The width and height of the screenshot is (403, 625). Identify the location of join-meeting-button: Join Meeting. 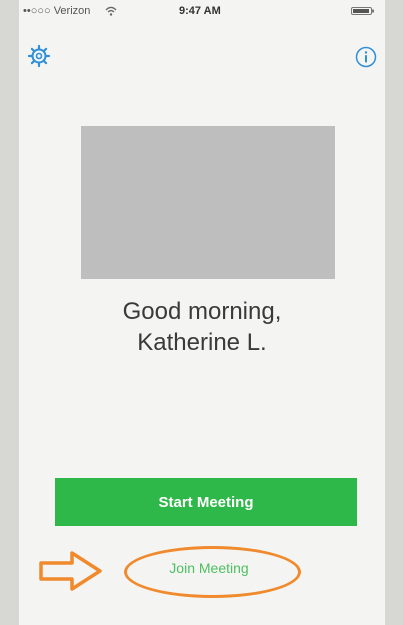
(209, 568).